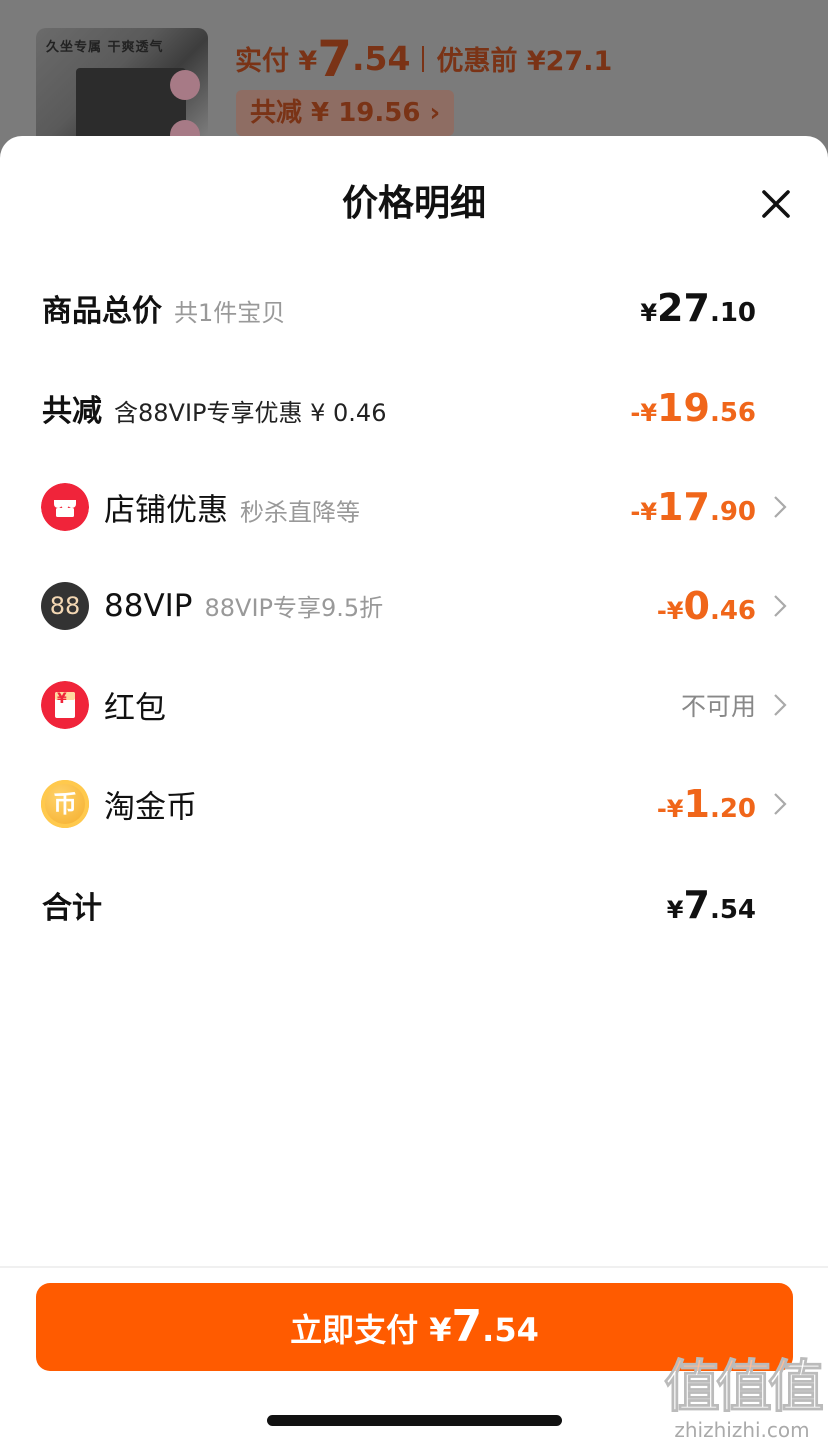 This screenshot has height=1443, width=828. What do you see at coordinates (706, 804) in the screenshot?
I see `tao-coins-amount: -¥1.20` at bounding box center [706, 804].